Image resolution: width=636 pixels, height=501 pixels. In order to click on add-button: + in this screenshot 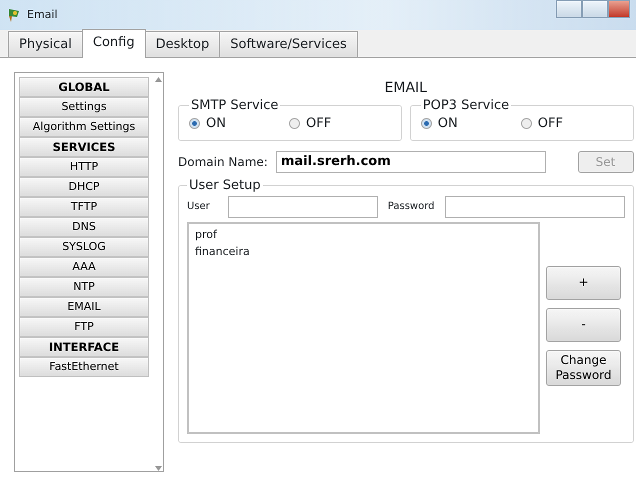, I will do `click(583, 283)`.